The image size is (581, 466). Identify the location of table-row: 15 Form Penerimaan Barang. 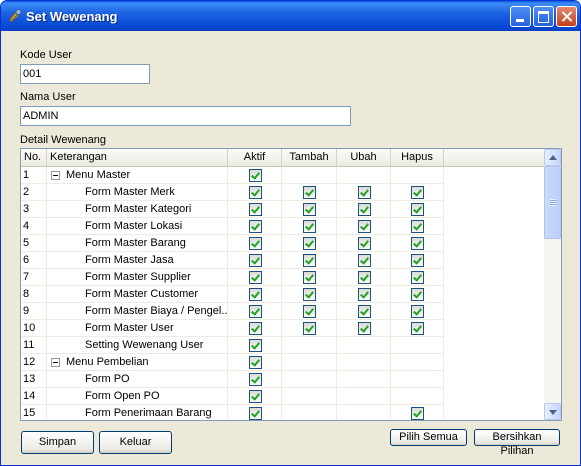
(232, 412).